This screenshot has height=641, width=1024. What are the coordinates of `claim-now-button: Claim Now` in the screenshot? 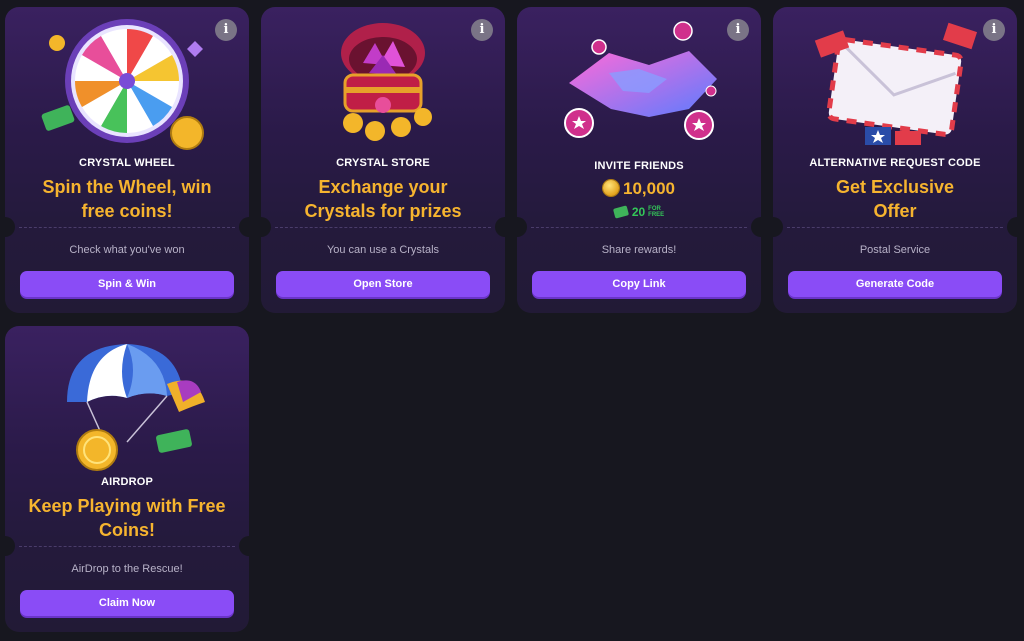 It's located at (127, 603).